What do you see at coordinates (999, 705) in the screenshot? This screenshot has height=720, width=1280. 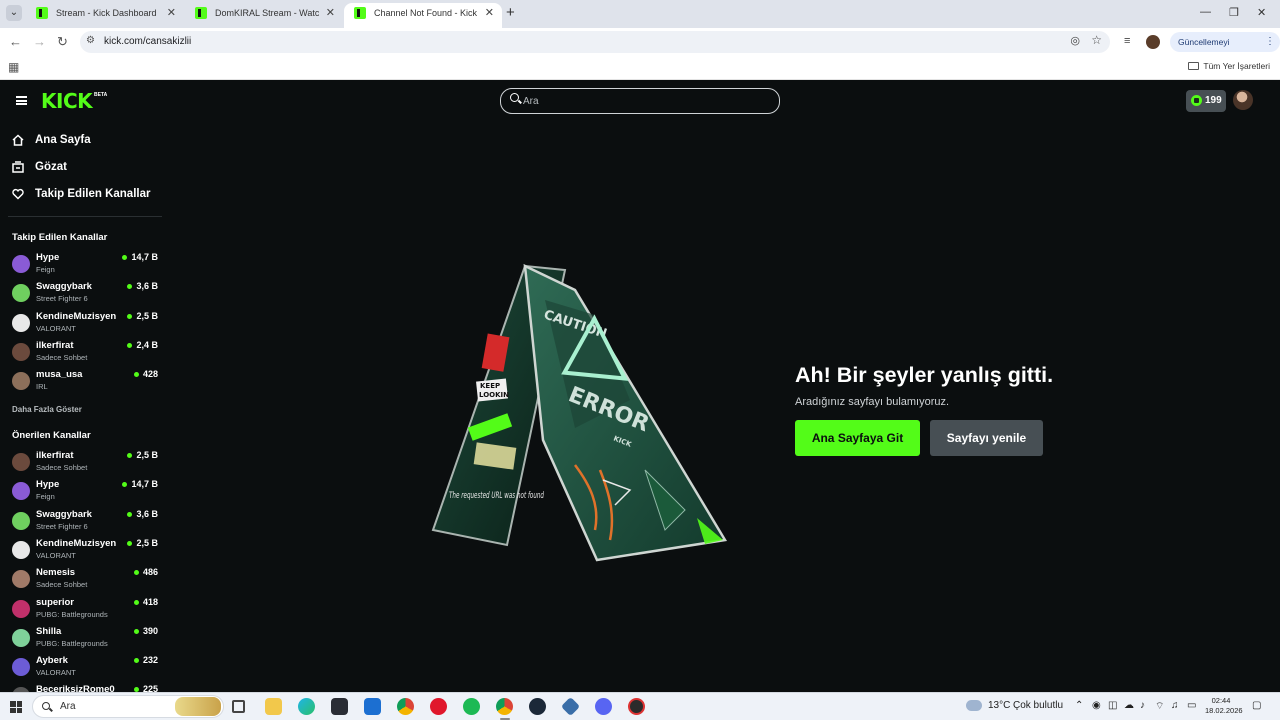 I see `weather-temp: 13°C` at bounding box center [999, 705].